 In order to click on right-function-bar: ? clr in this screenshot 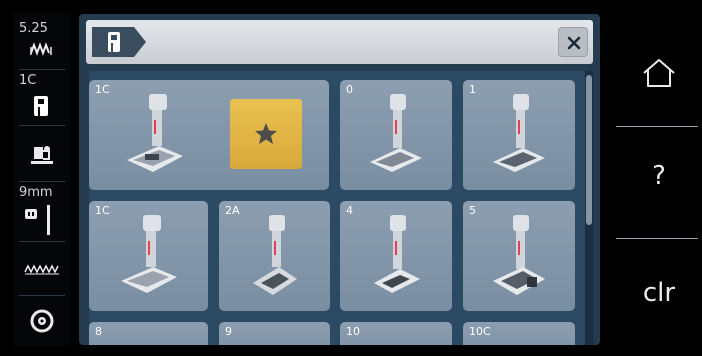, I will do `click(656, 178)`.